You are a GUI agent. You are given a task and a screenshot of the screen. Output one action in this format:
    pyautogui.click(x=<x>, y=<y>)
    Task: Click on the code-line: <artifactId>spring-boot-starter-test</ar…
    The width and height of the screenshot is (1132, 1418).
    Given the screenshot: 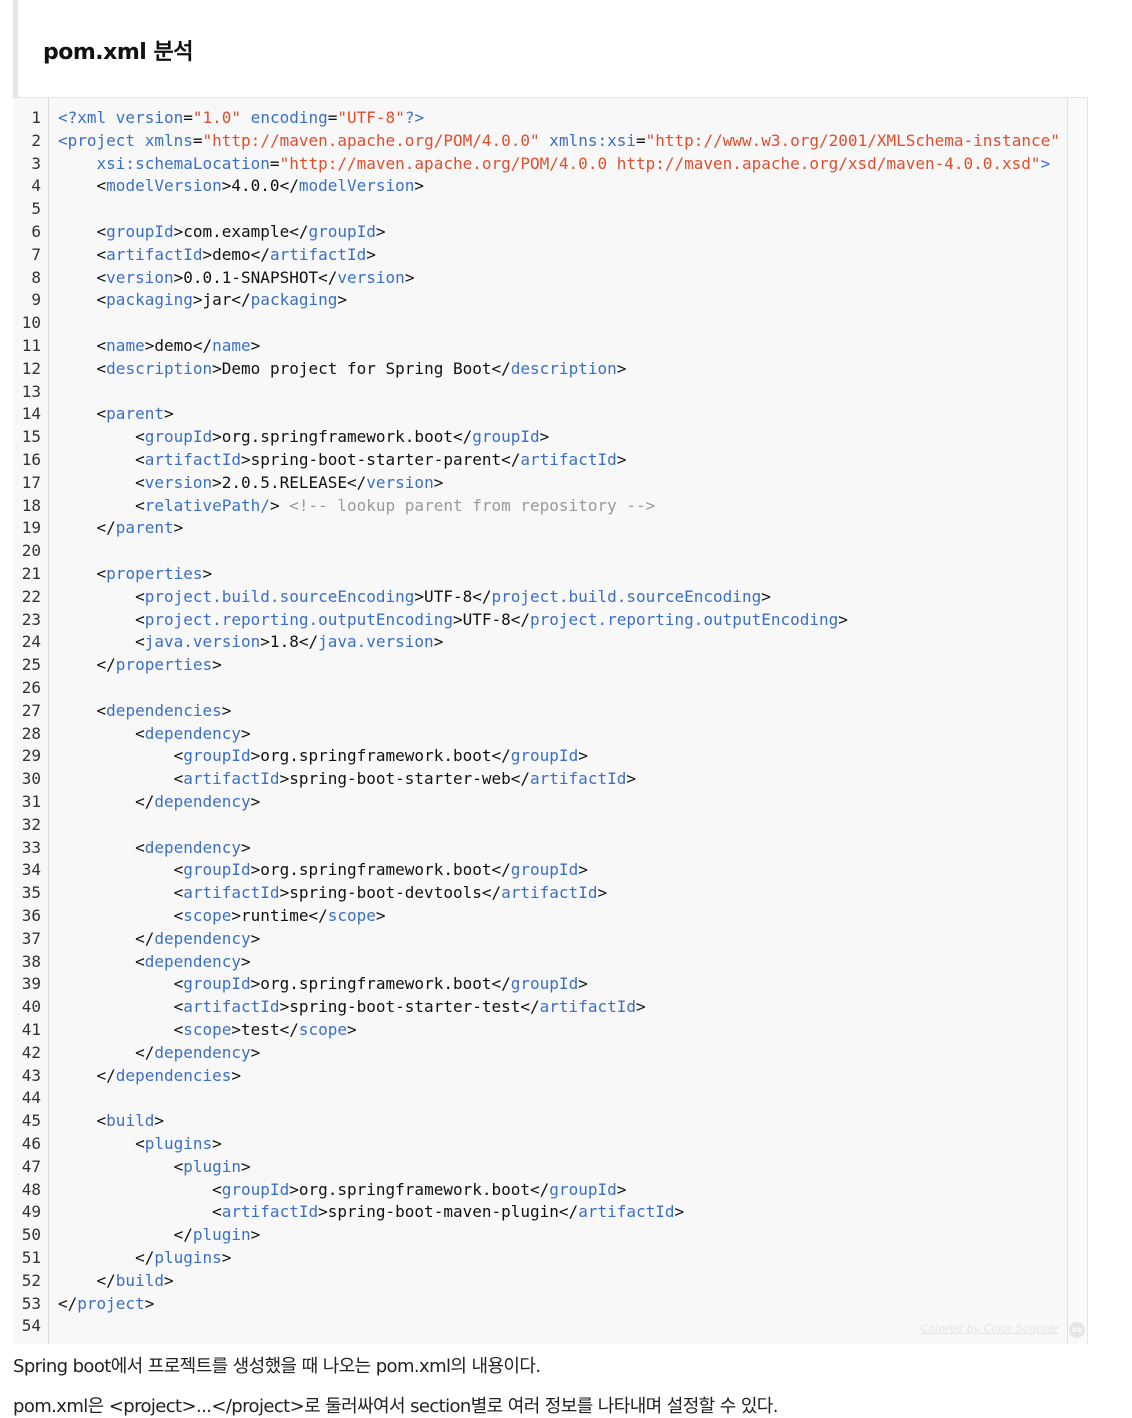 What is the action you would take?
    pyautogui.click(x=352, y=1007)
    